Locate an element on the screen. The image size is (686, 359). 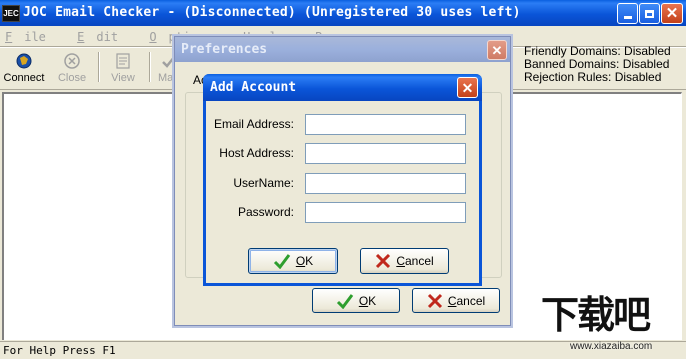
mark-button-partial: Ma is located at coordinates (164, 67).